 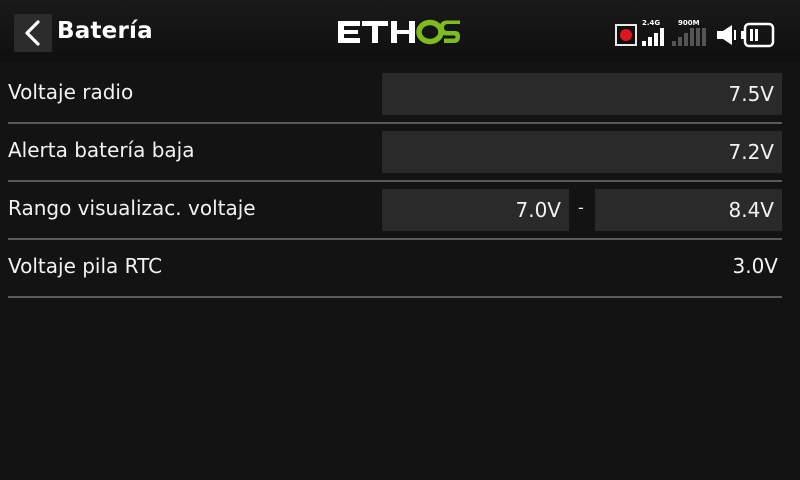 What do you see at coordinates (758, 35) in the screenshot?
I see `battery-icon` at bounding box center [758, 35].